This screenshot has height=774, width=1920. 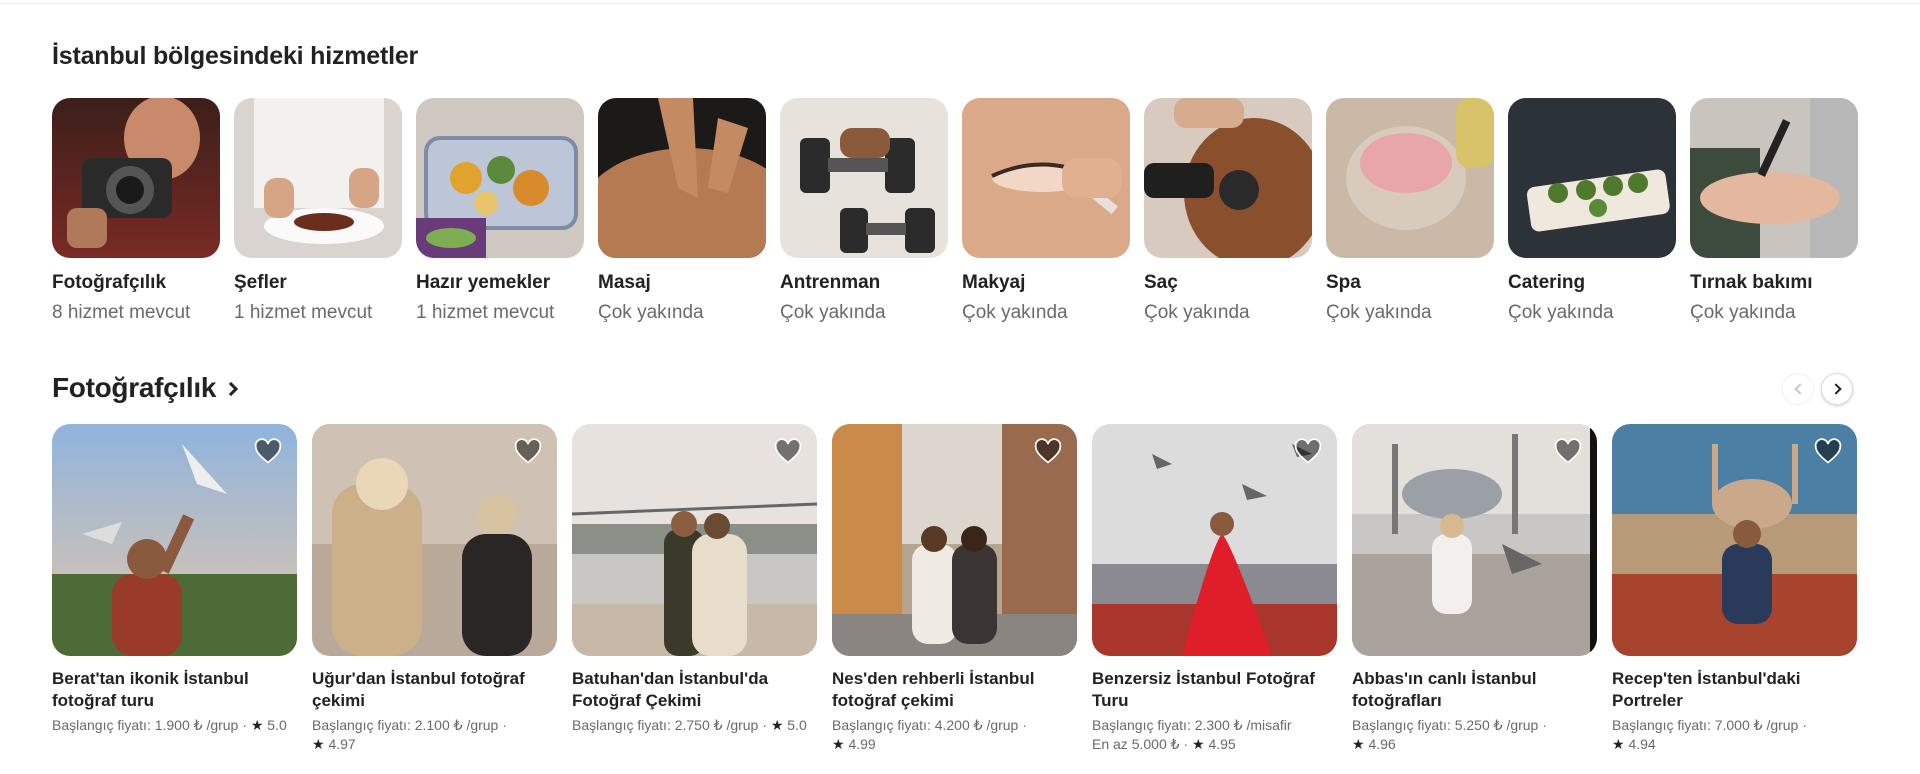 I want to click on category-image-prepared-meals, so click(x=500, y=178).